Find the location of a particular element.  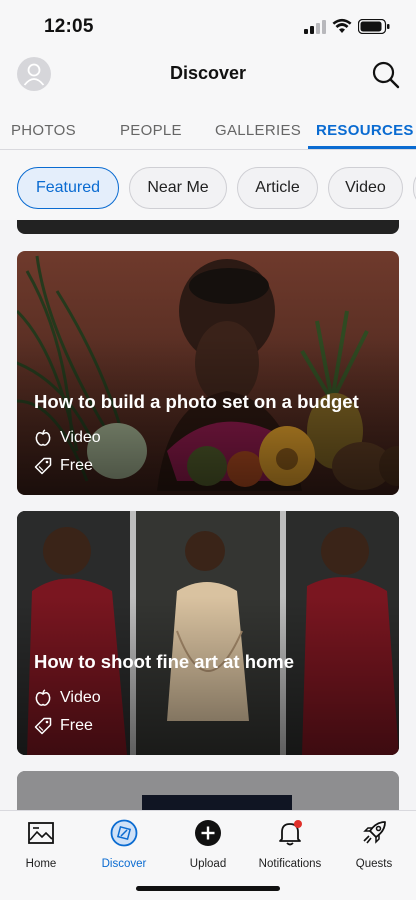

filter-featured: Featured is located at coordinates (68, 188).